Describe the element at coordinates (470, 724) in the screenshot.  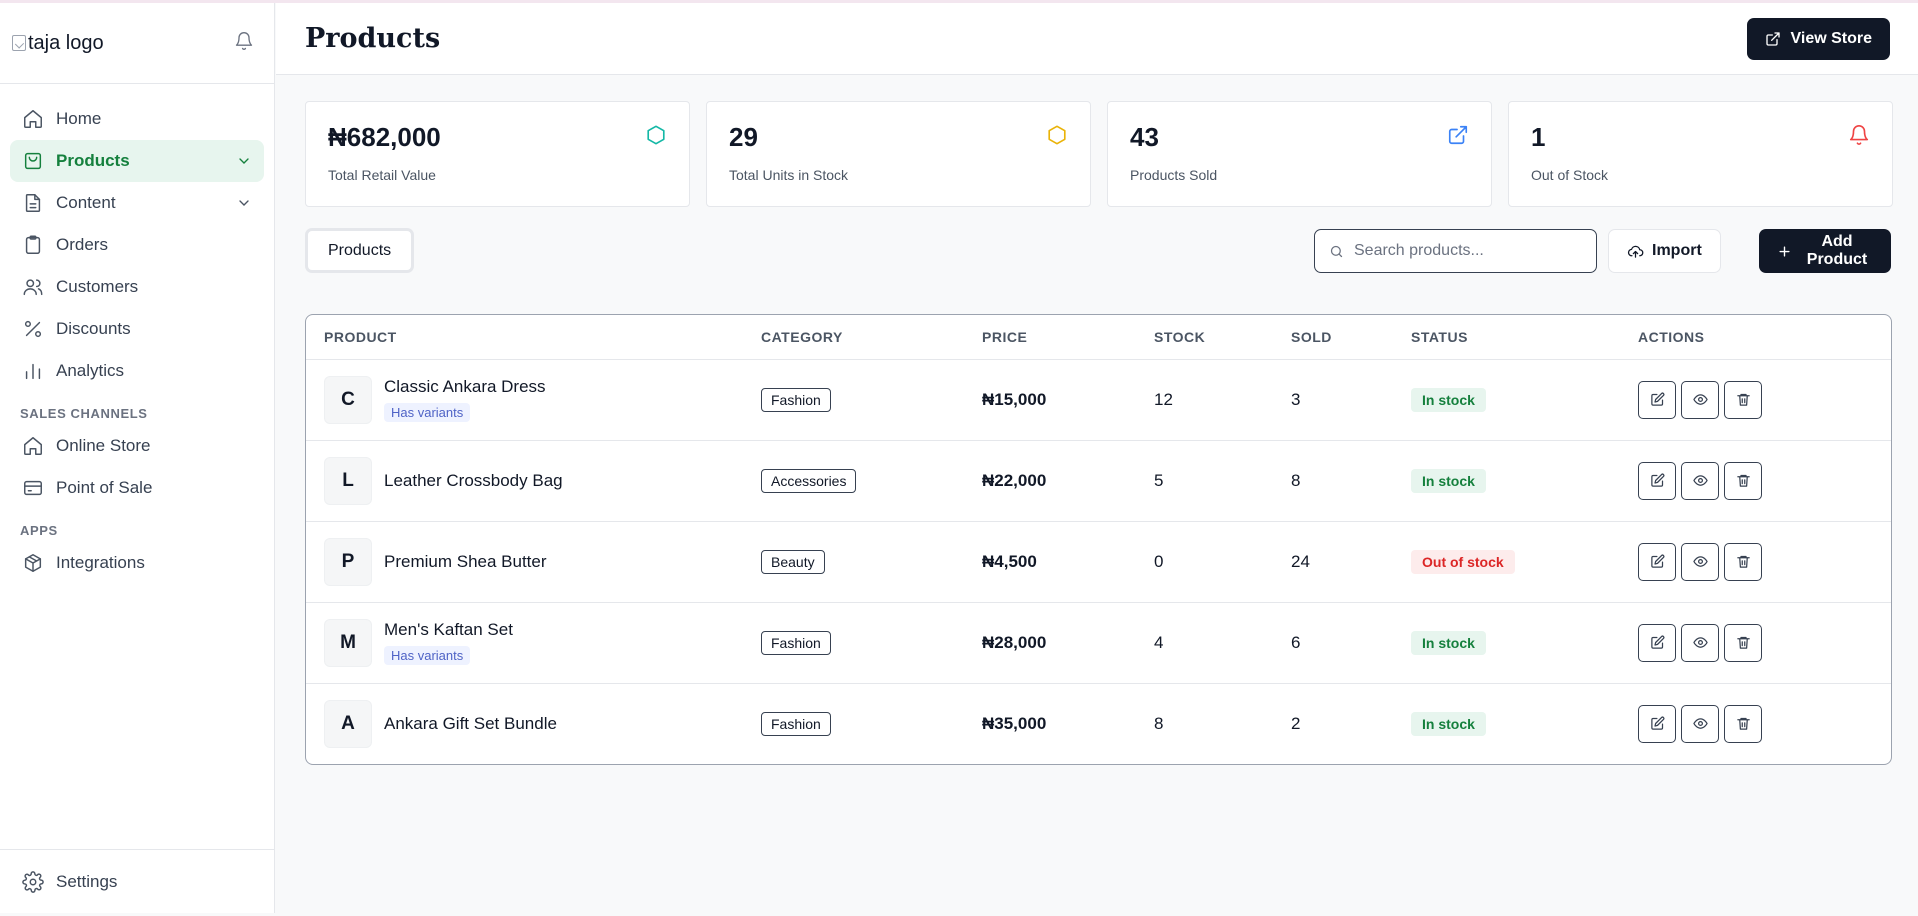
I see `product-name: Ankara Gift Set Bundle` at that location.